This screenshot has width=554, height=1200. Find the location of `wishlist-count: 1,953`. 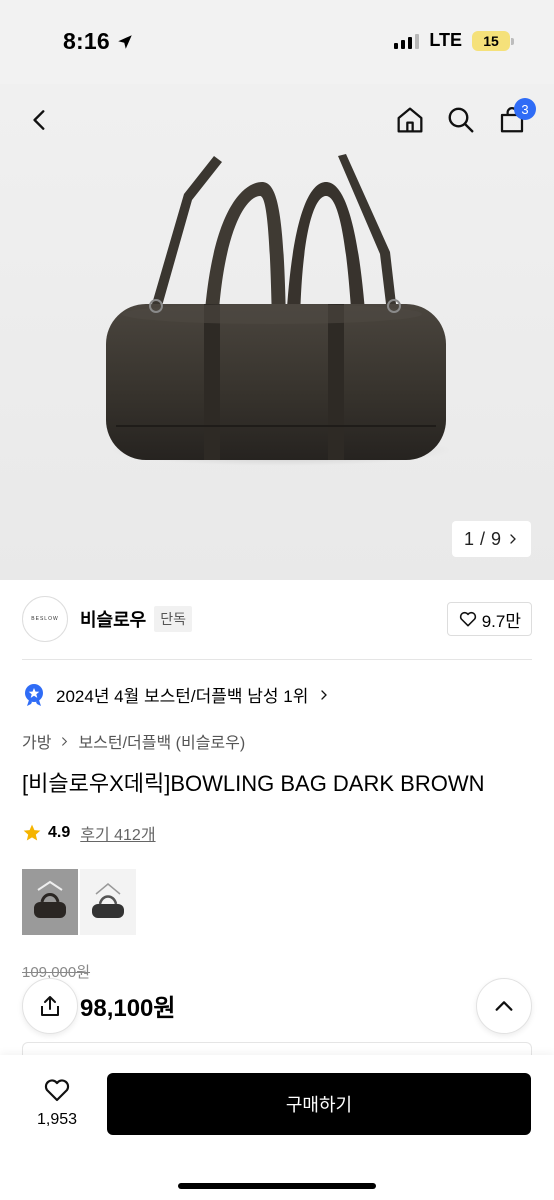

wishlist-count: 1,953 is located at coordinates (57, 1119).